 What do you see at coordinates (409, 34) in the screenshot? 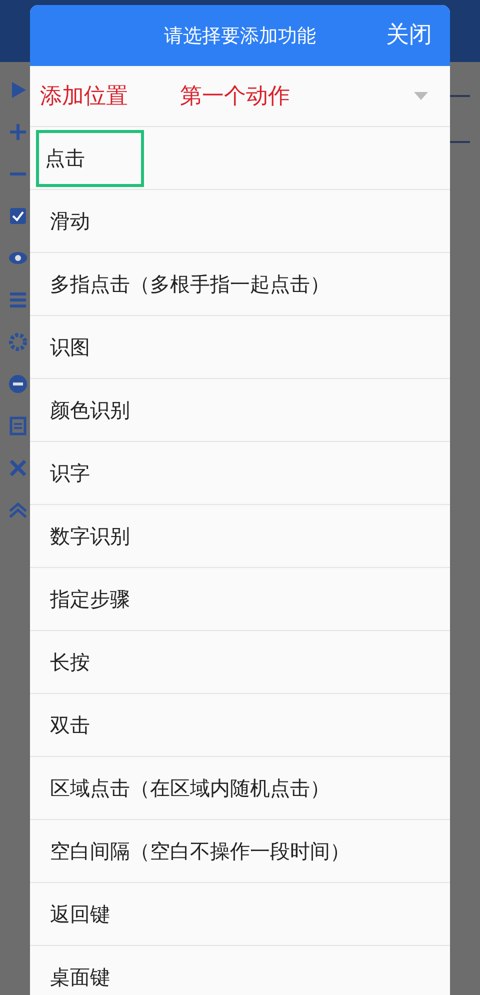
I see `close-button: 关闭` at bounding box center [409, 34].